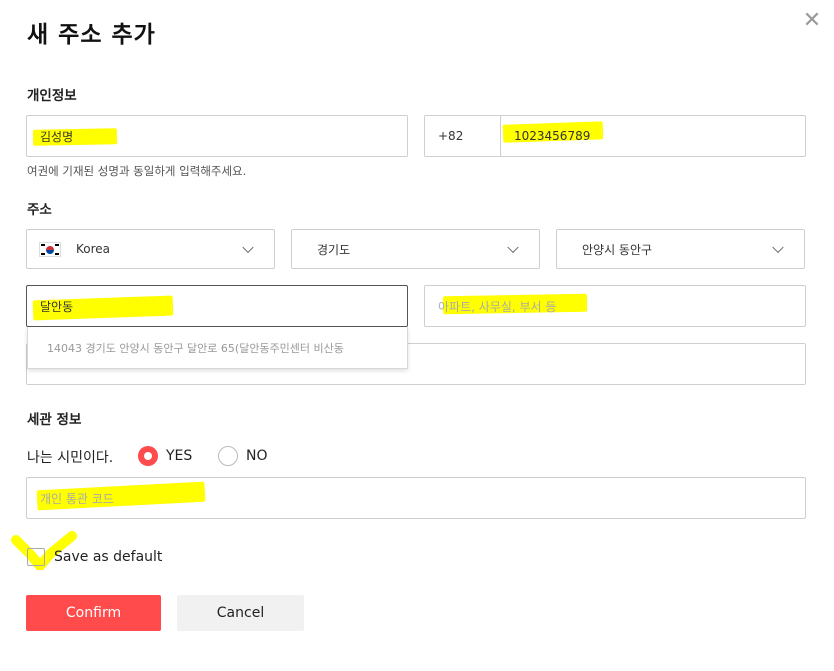 The image size is (834, 671). I want to click on personal-info-heading: 개인정보, so click(52, 96).